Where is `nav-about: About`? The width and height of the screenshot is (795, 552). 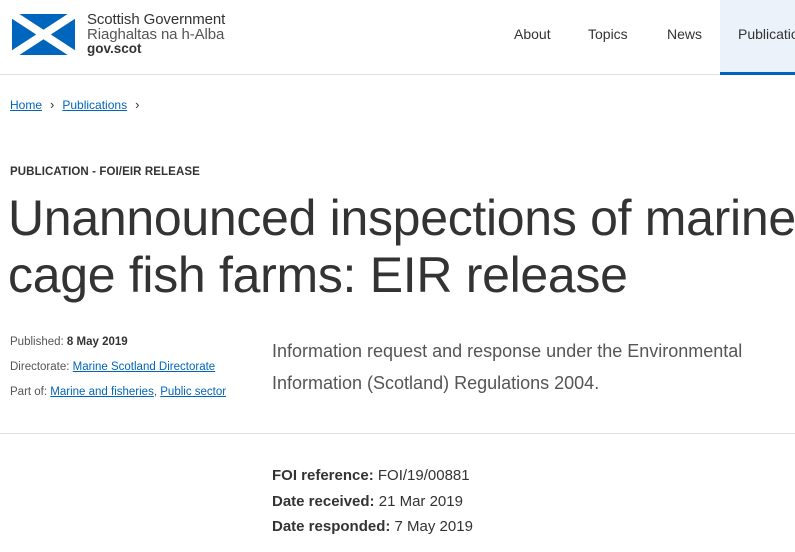 nav-about: About is located at coordinates (532, 34).